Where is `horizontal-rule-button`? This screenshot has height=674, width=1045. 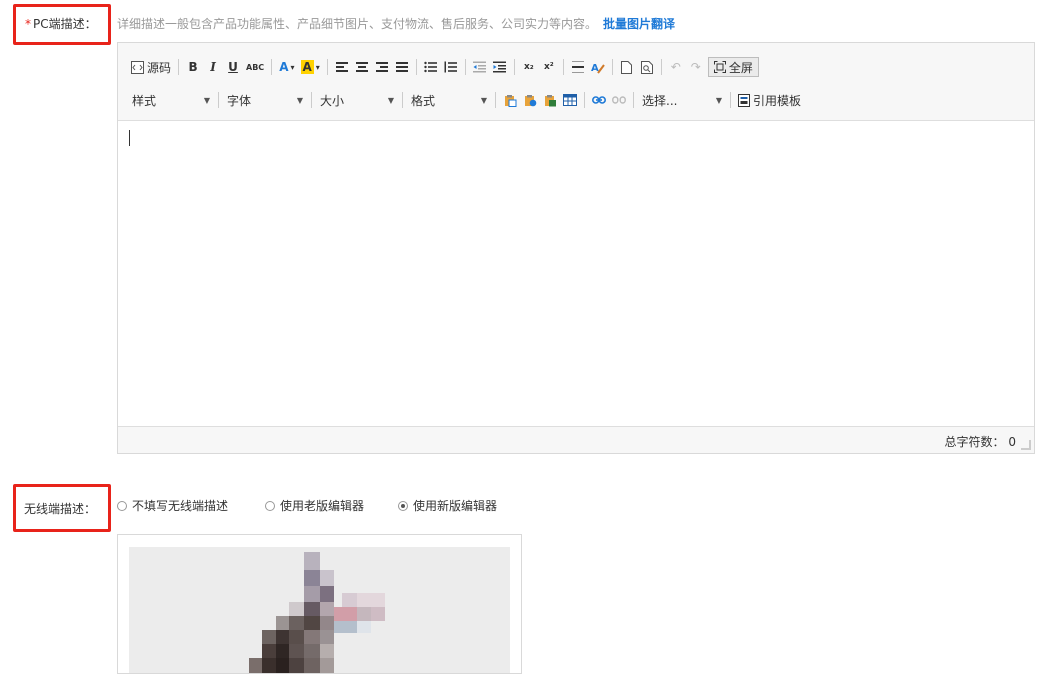
horizontal-rule-button is located at coordinates (578, 67).